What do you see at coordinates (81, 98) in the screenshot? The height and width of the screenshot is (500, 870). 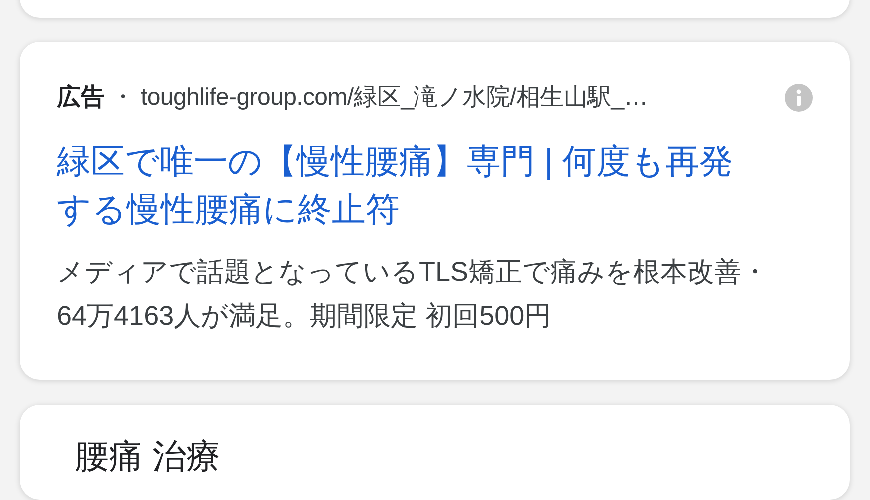 I see `ad-label: 広告` at bounding box center [81, 98].